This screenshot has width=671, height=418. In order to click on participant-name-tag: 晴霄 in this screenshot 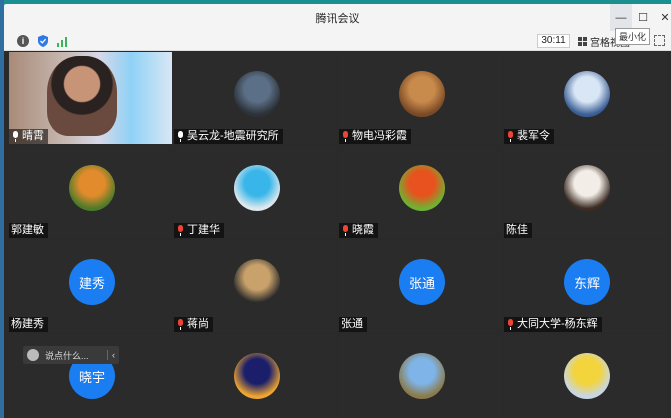, I will do `click(28, 136)`.